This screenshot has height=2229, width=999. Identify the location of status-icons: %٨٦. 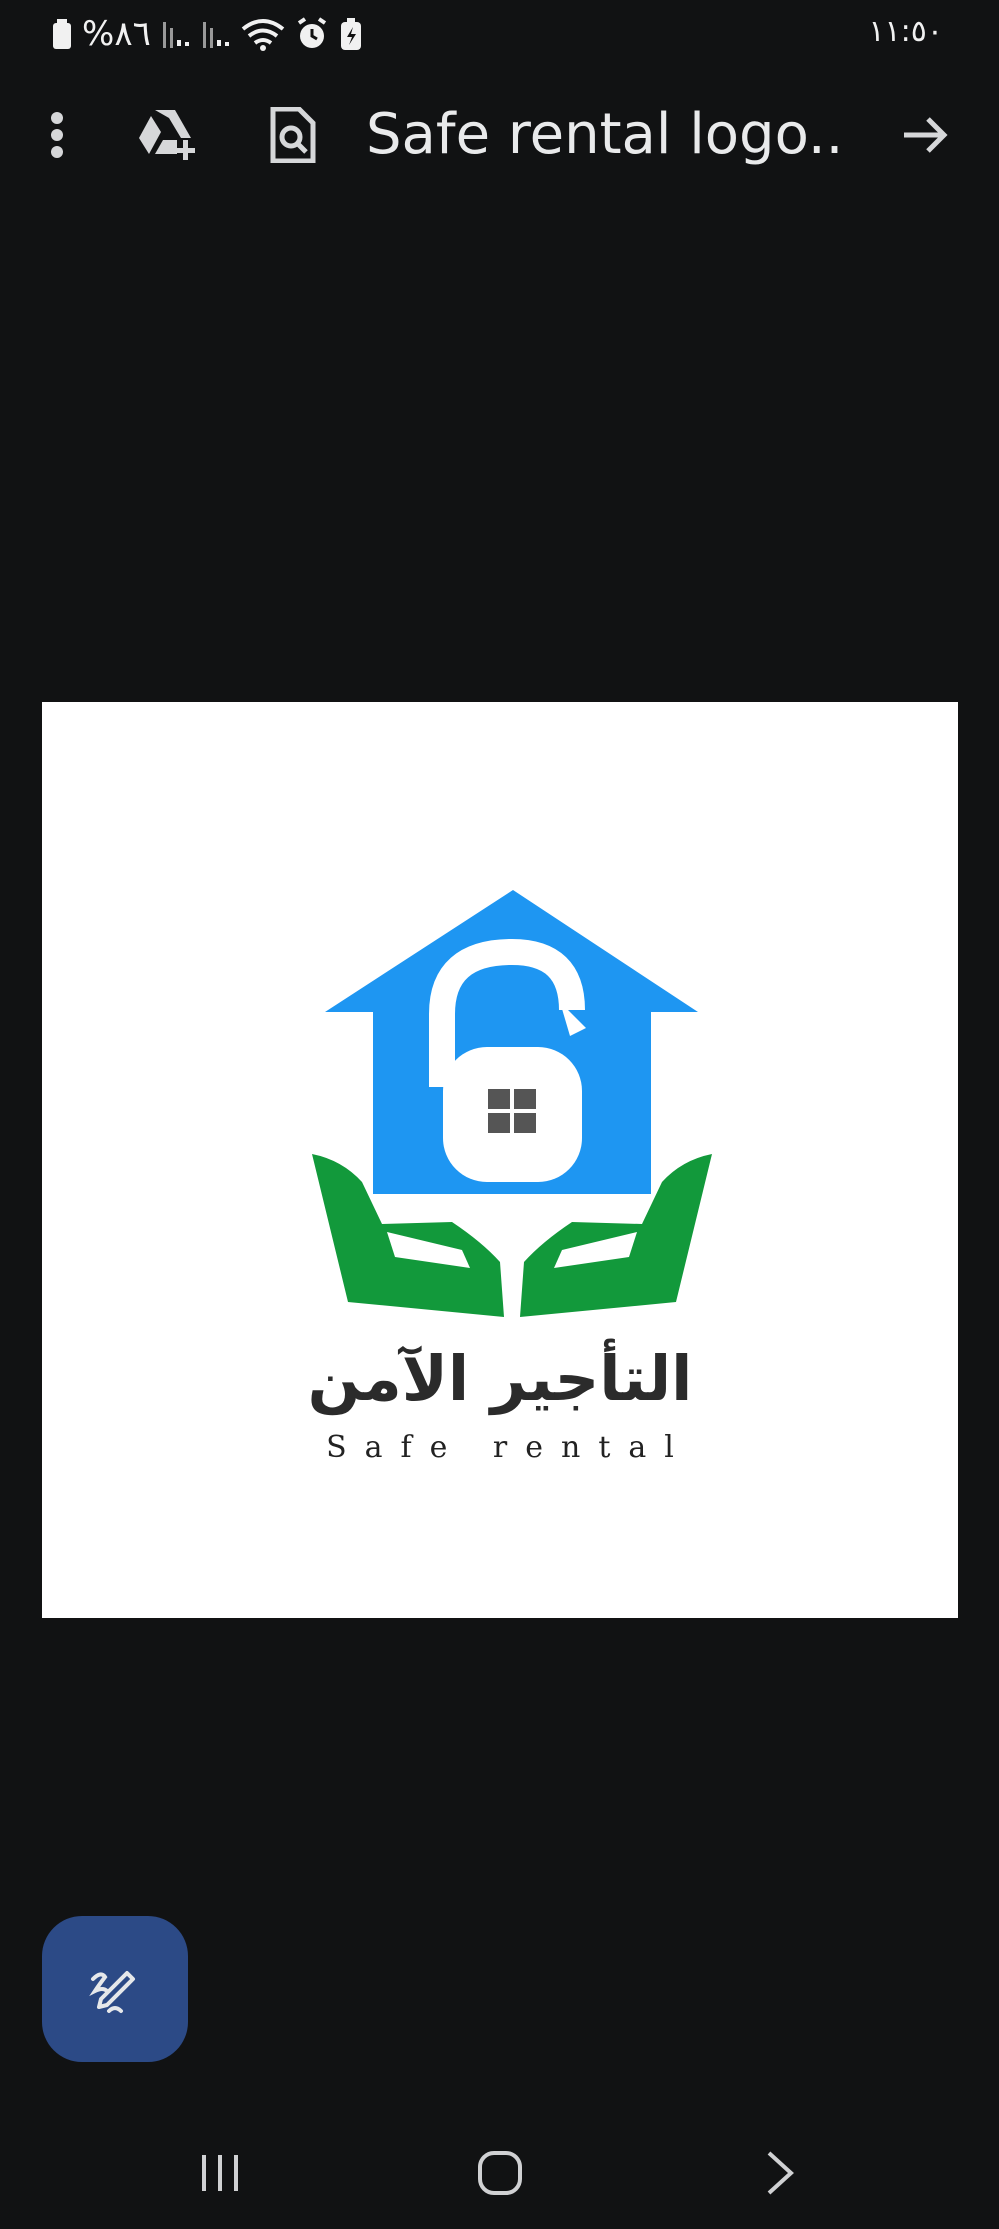
(207, 34).